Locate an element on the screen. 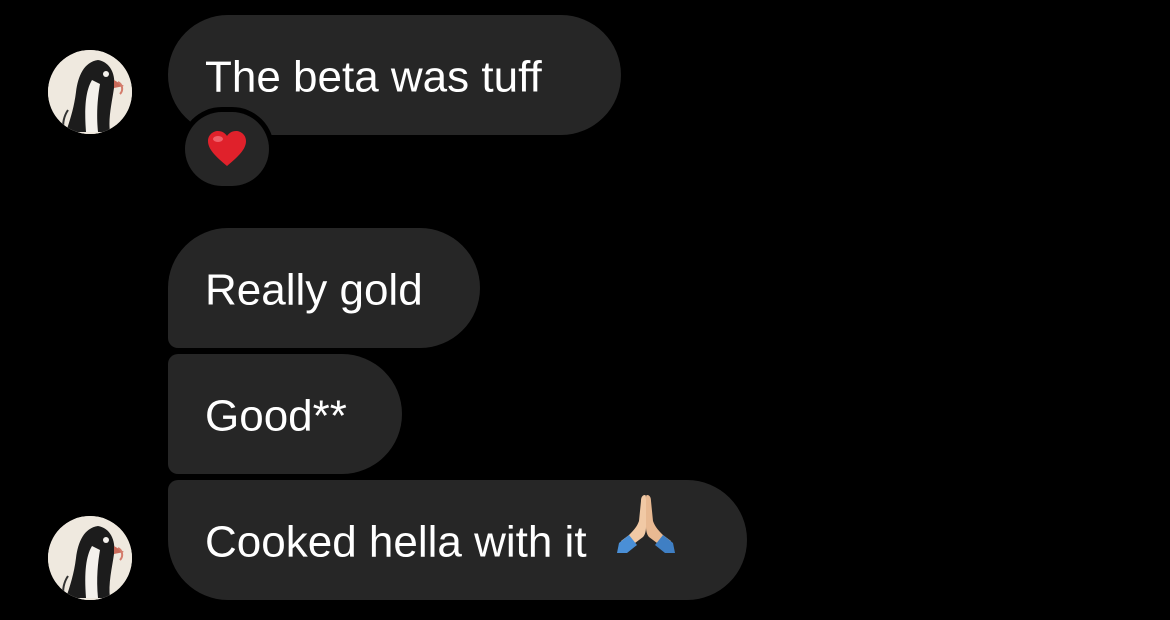  red-heart-icon is located at coordinates (227, 148).